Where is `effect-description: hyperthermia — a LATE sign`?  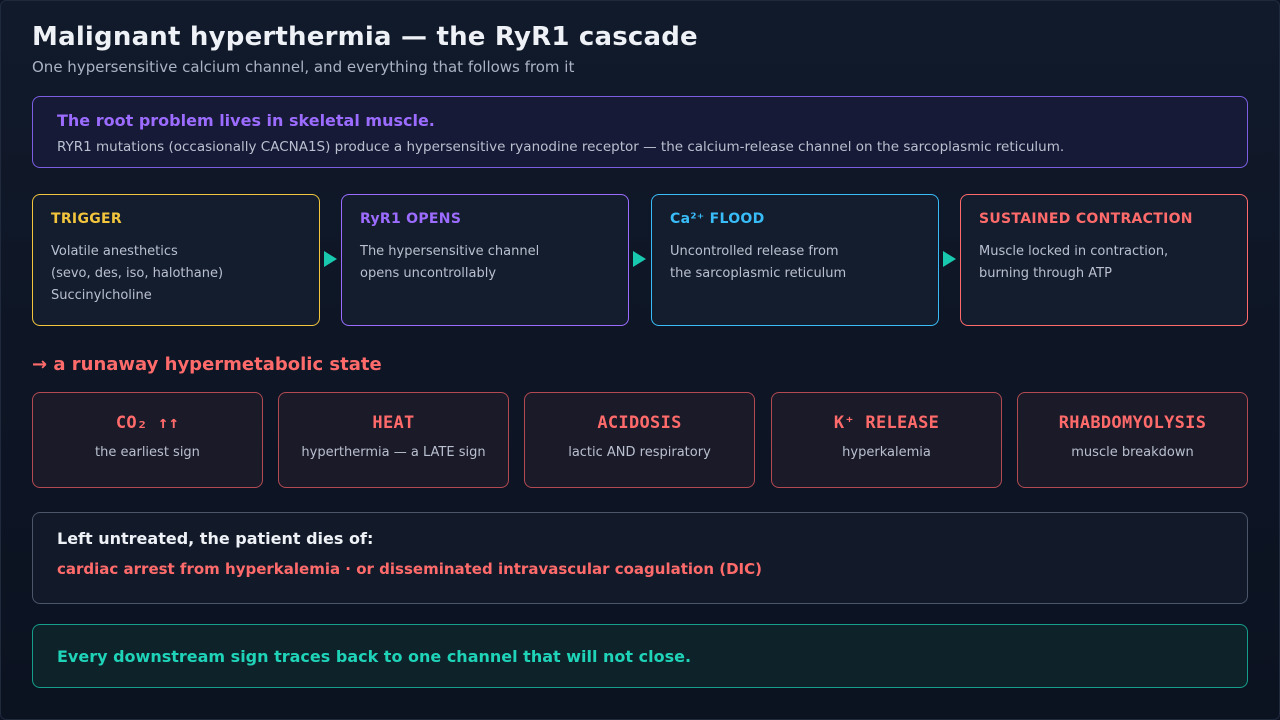 effect-description: hyperthermia — a LATE sign is located at coordinates (393, 452).